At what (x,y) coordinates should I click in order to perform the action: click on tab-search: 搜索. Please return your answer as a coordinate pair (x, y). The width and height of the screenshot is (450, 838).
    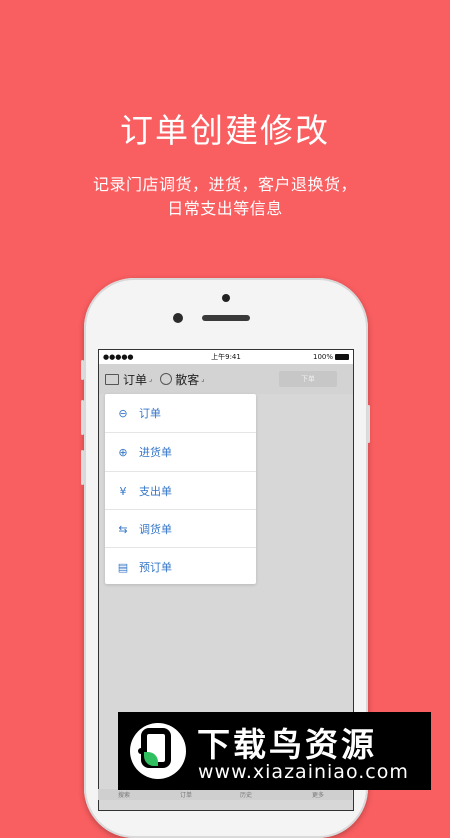
    Looking at the image, I should click on (124, 794).